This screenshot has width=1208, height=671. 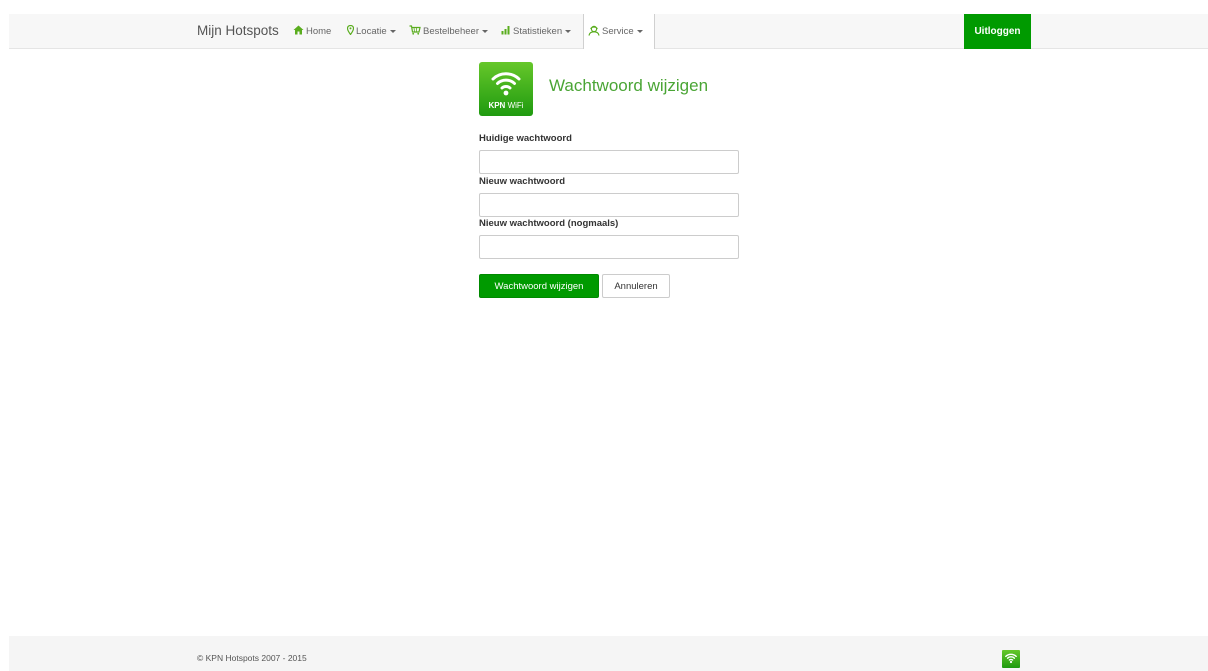 What do you see at coordinates (608, 653) in the screenshot?
I see `footer: © KPN Hotspots 2007 - 2015` at bounding box center [608, 653].